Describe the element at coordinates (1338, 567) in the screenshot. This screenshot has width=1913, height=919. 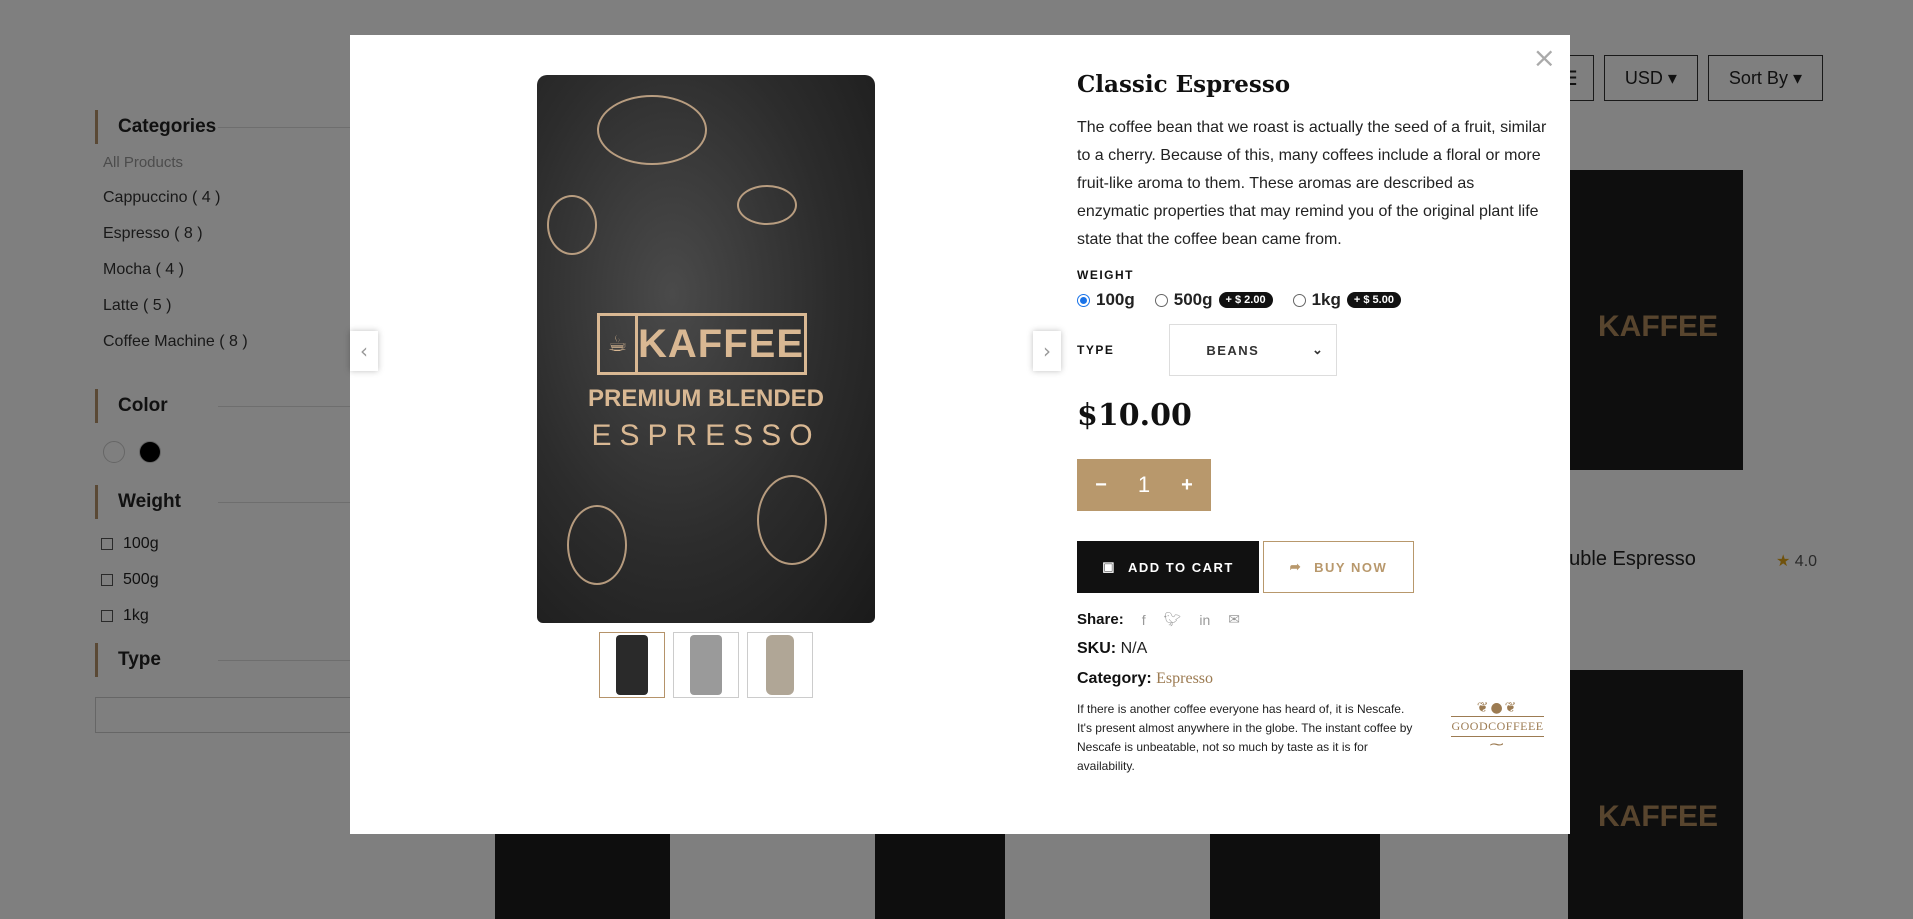
I see `buy-now-button: ➦ BUY NOW` at that location.